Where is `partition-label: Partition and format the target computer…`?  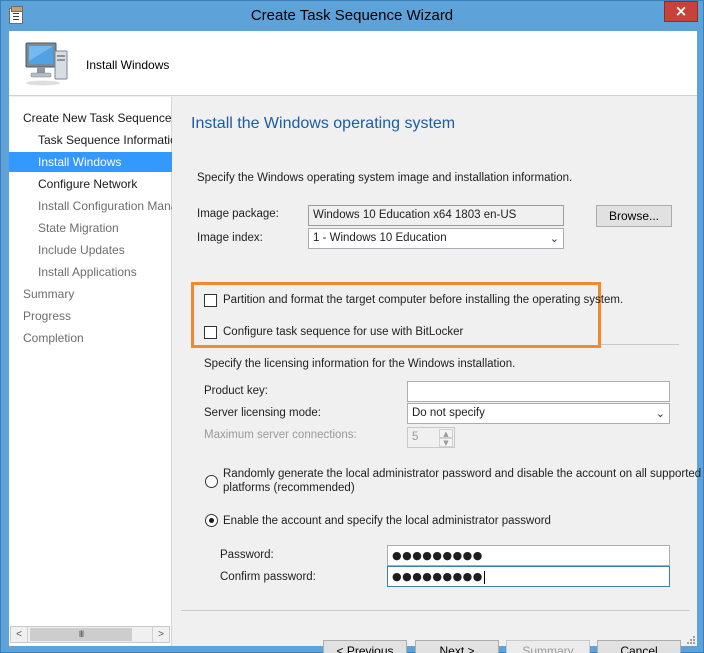
partition-label: Partition and format the target computer… is located at coordinates (423, 300).